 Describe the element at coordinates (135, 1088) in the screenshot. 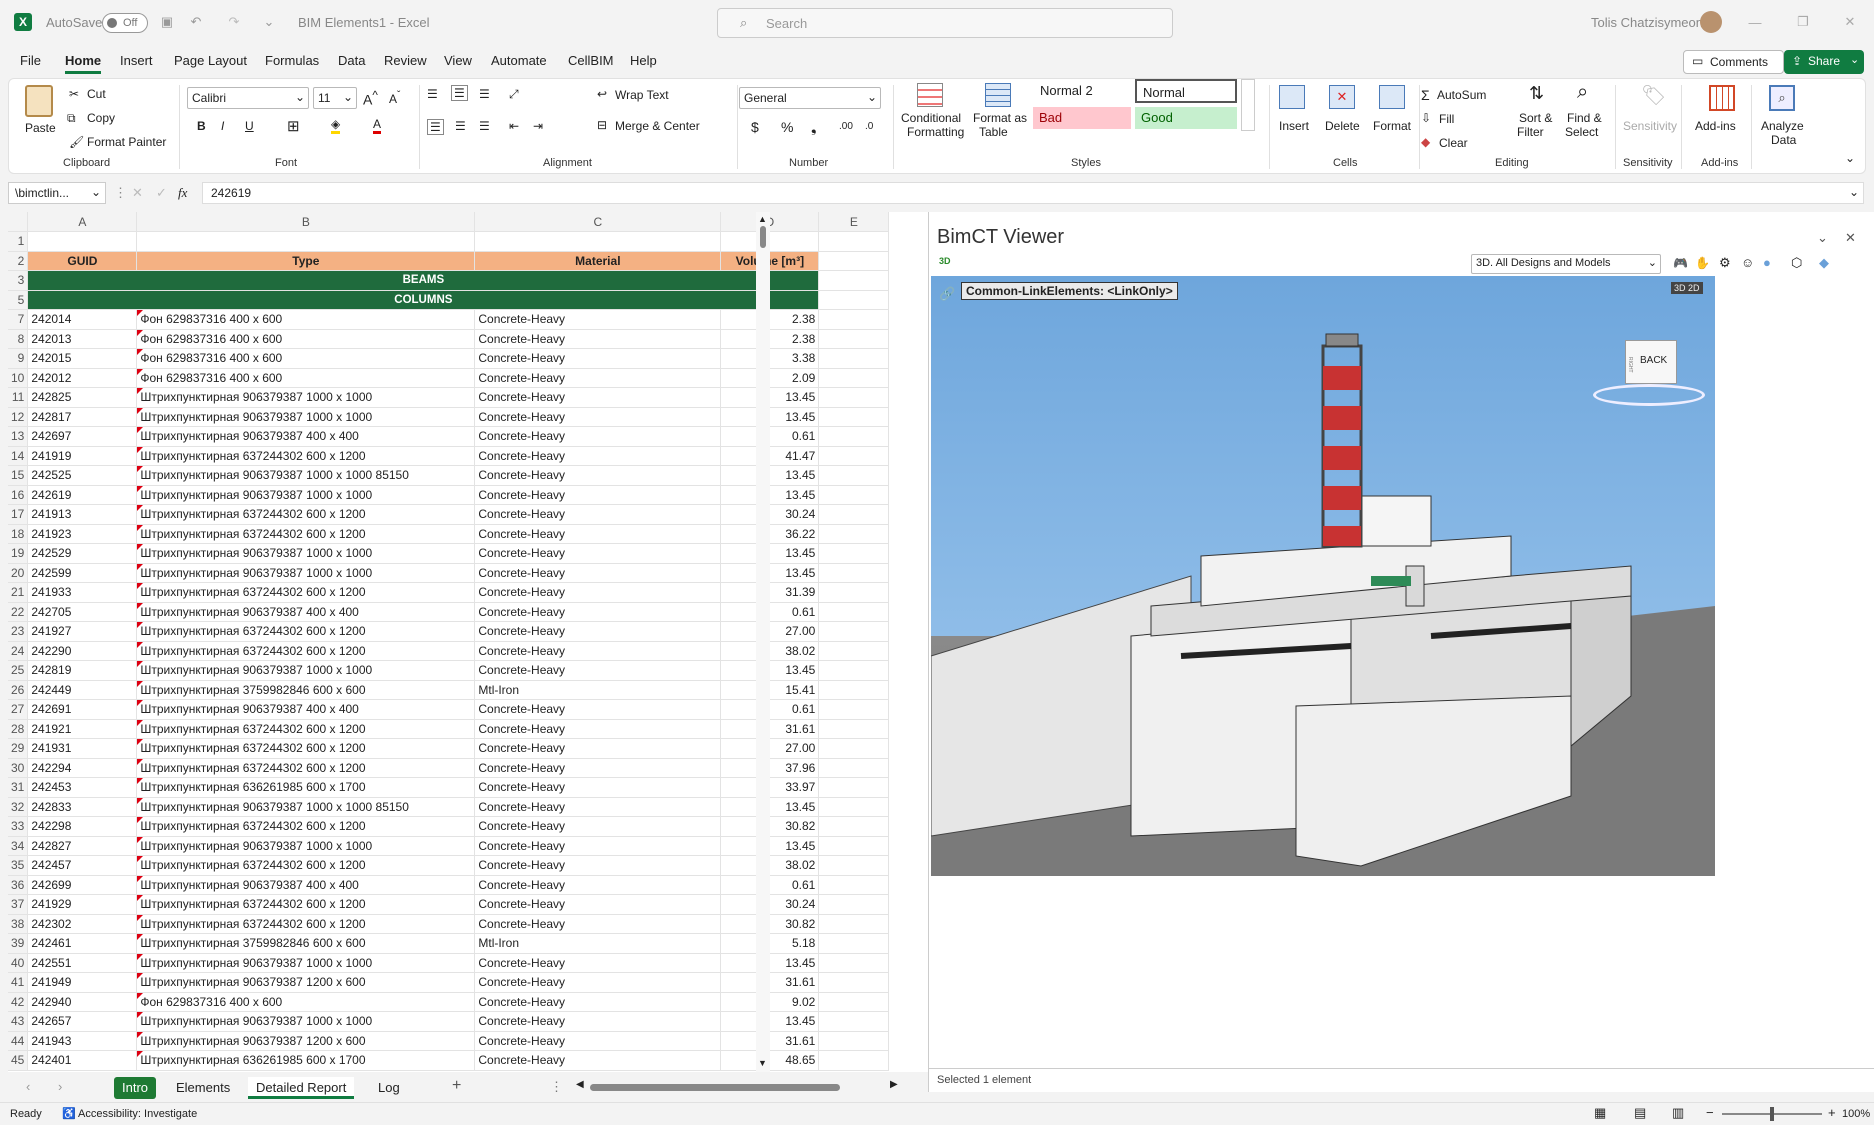

I see `sheet-tab-intro: Intro` at that location.